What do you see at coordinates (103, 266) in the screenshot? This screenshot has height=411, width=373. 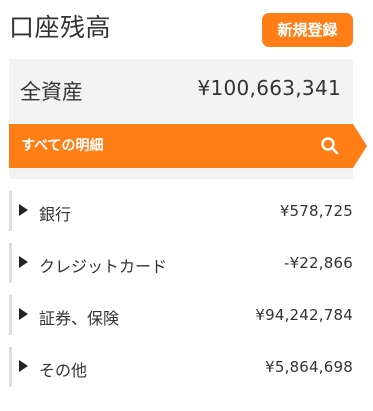 I see `account-label: クレジットカード` at bounding box center [103, 266].